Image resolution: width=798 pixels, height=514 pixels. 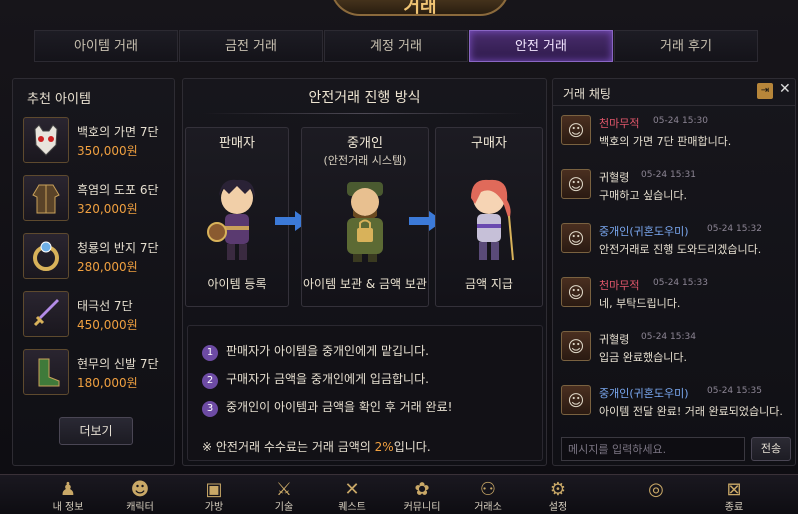 I want to click on item-name: 태극선 7단, so click(x=105, y=306).